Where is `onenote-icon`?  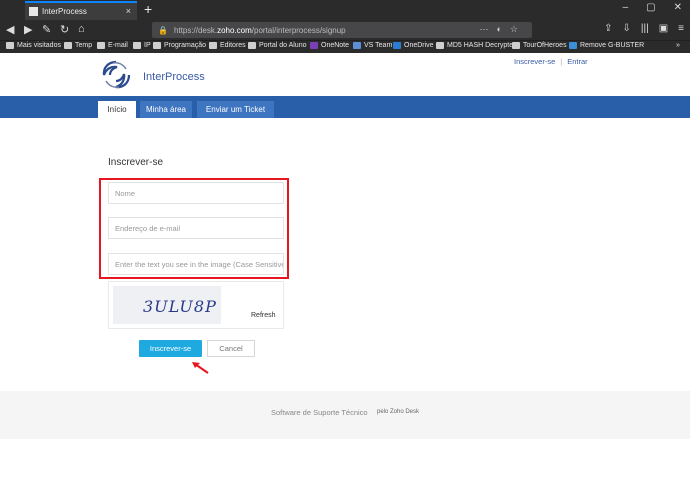 onenote-icon is located at coordinates (314, 45).